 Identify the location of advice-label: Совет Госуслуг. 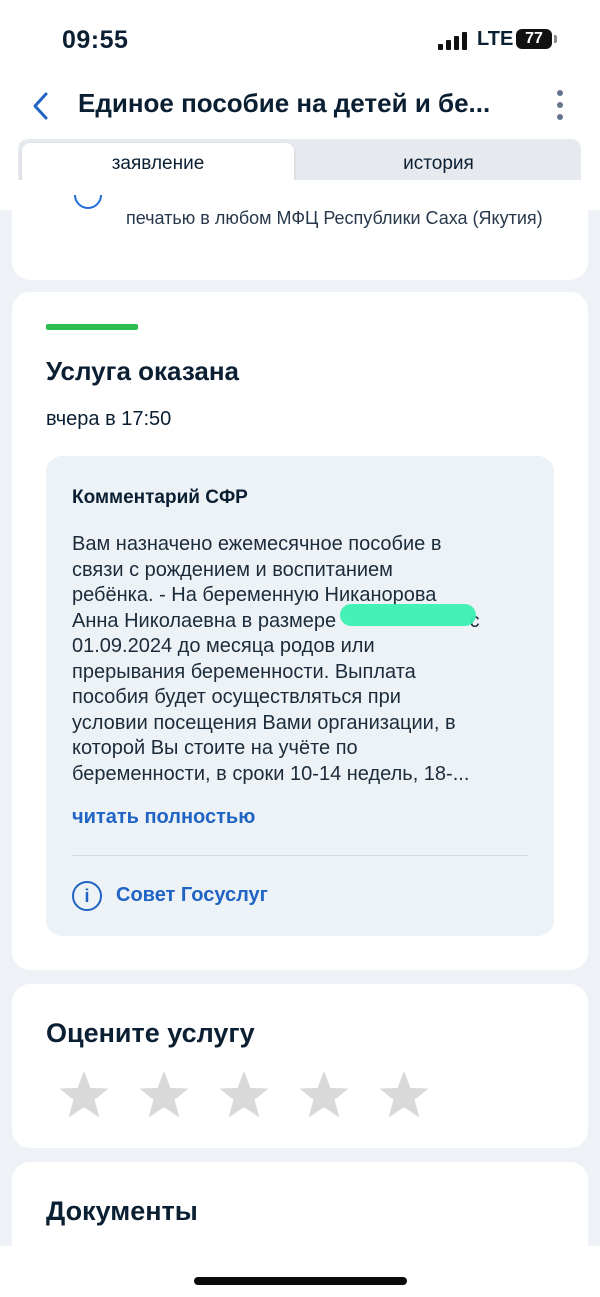
(192, 895).